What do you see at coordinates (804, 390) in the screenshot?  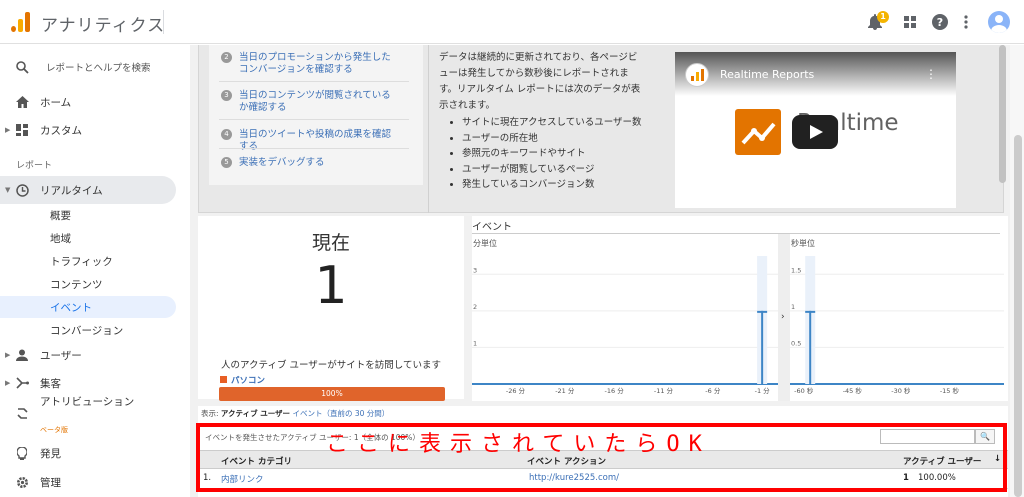 I see `x-tick-label: -60 秒` at bounding box center [804, 390].